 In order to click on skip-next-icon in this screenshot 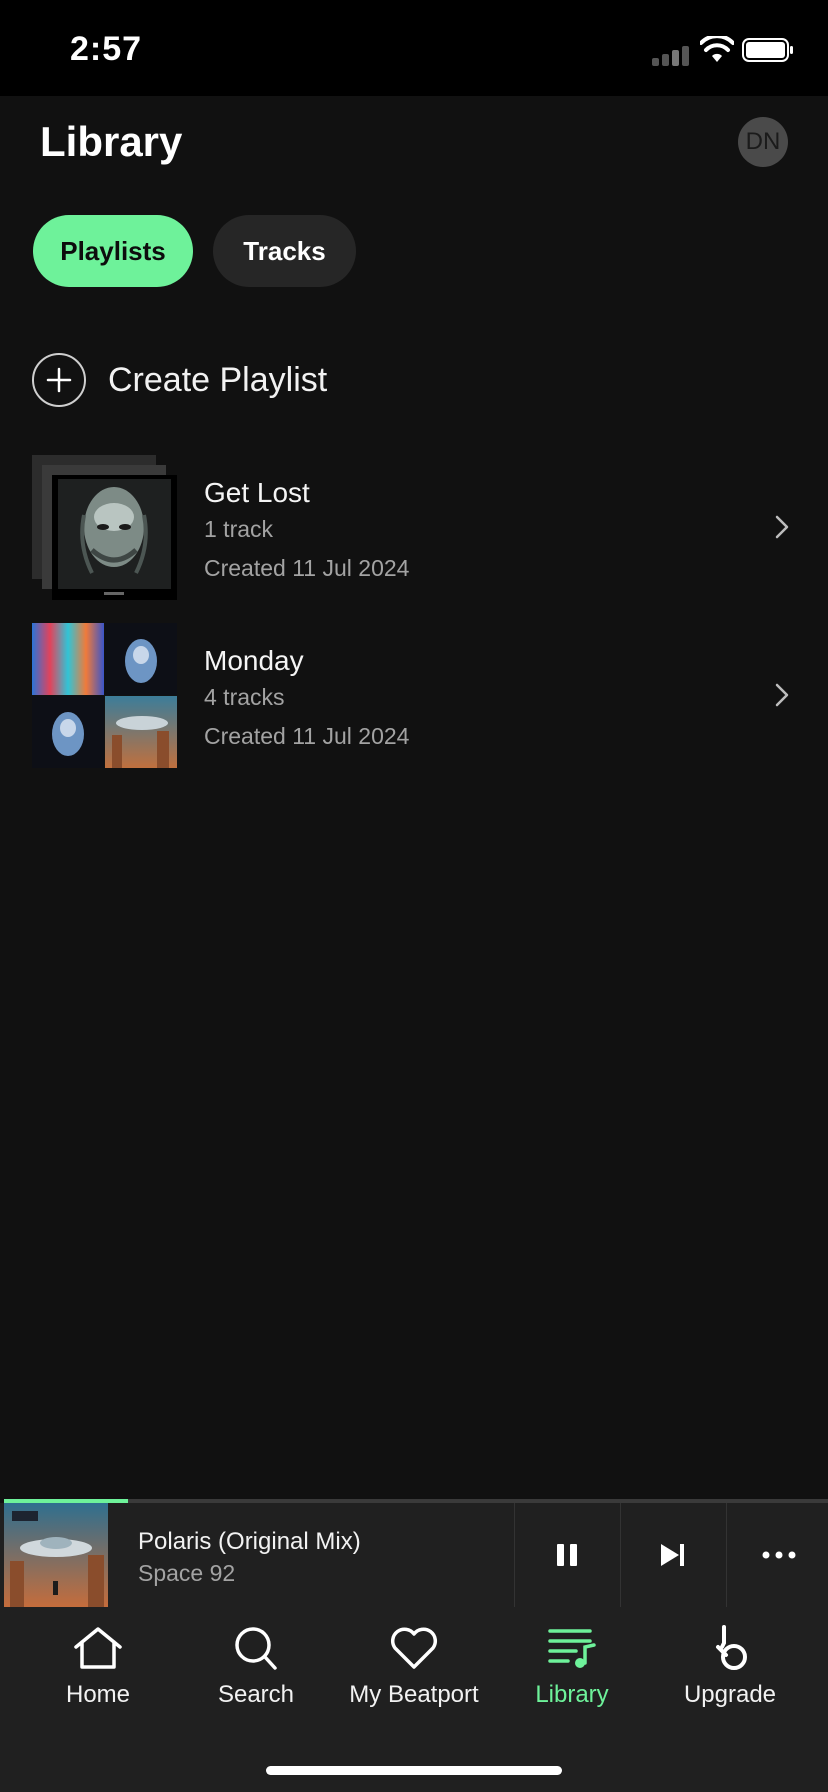, I will do `click(672, 1555)`.